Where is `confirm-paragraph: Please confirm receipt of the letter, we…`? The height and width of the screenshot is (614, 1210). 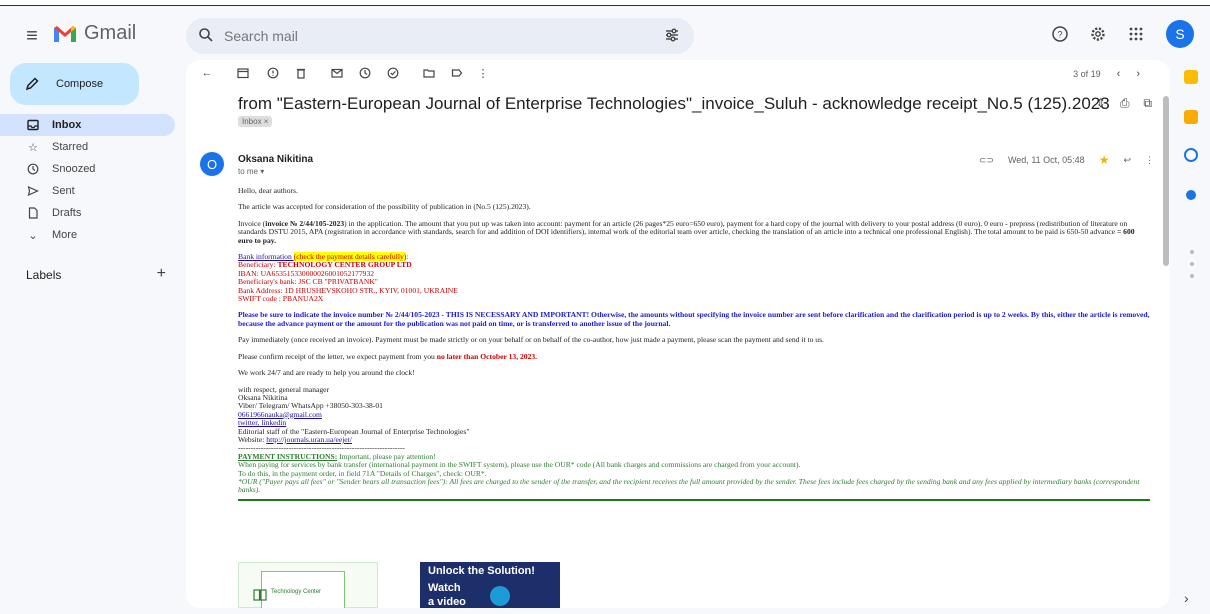 confirm-paragraph: Please confirm receipt of the letter, we… is located at coordinates (388, 356).